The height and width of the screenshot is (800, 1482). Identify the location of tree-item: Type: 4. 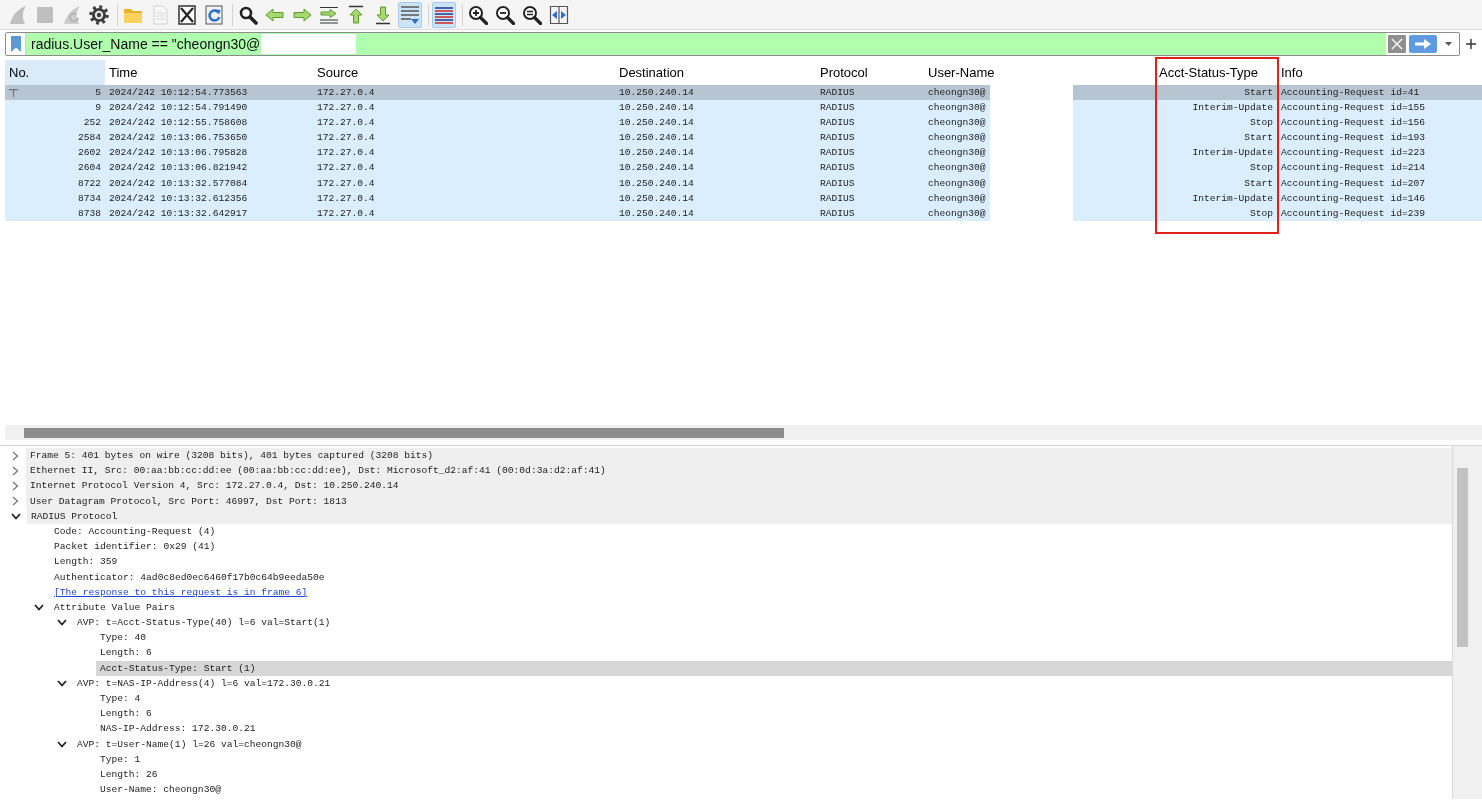
(120, 699).